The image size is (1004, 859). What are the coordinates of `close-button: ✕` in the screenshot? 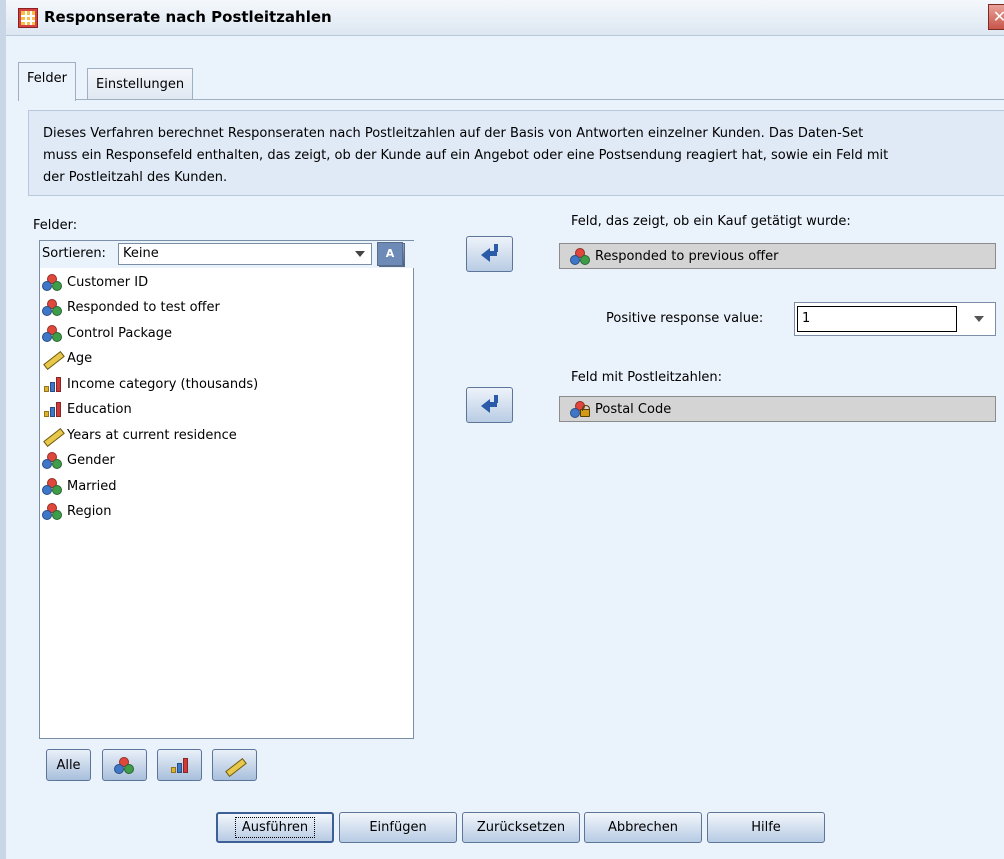 It's located at (996, 17).